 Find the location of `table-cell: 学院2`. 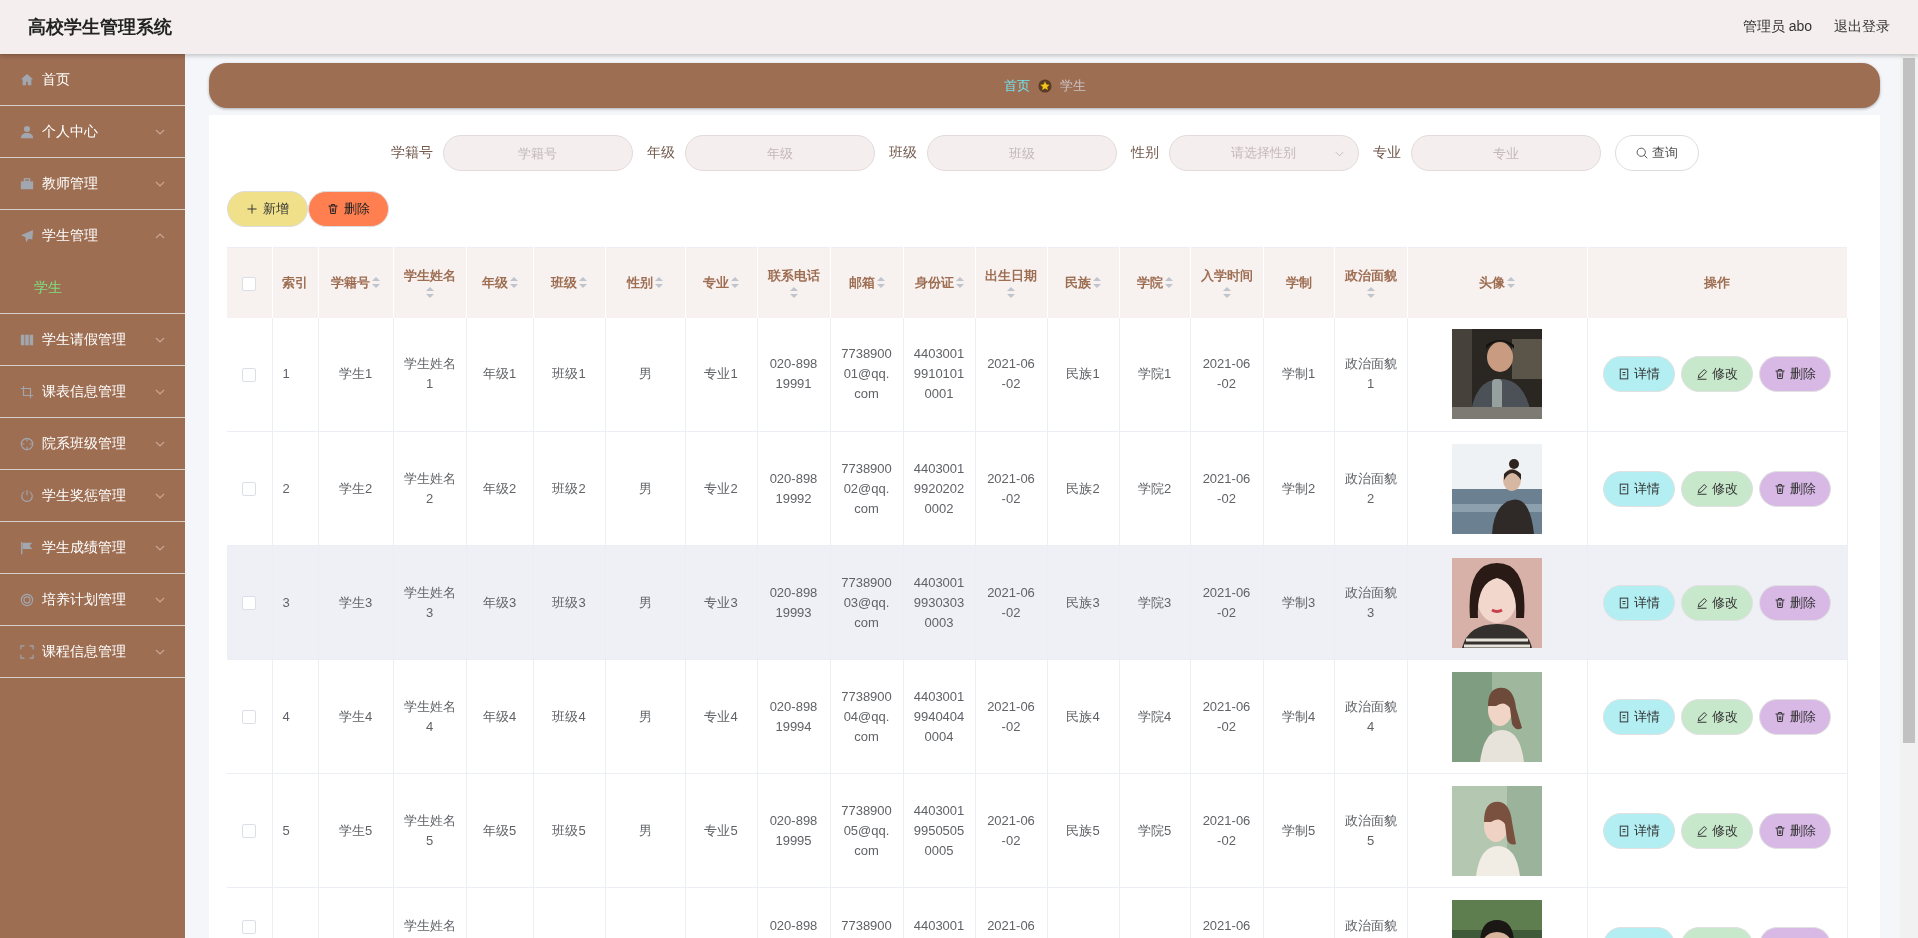

table-cell: 学院2 is located at coordinates (1154, 488).